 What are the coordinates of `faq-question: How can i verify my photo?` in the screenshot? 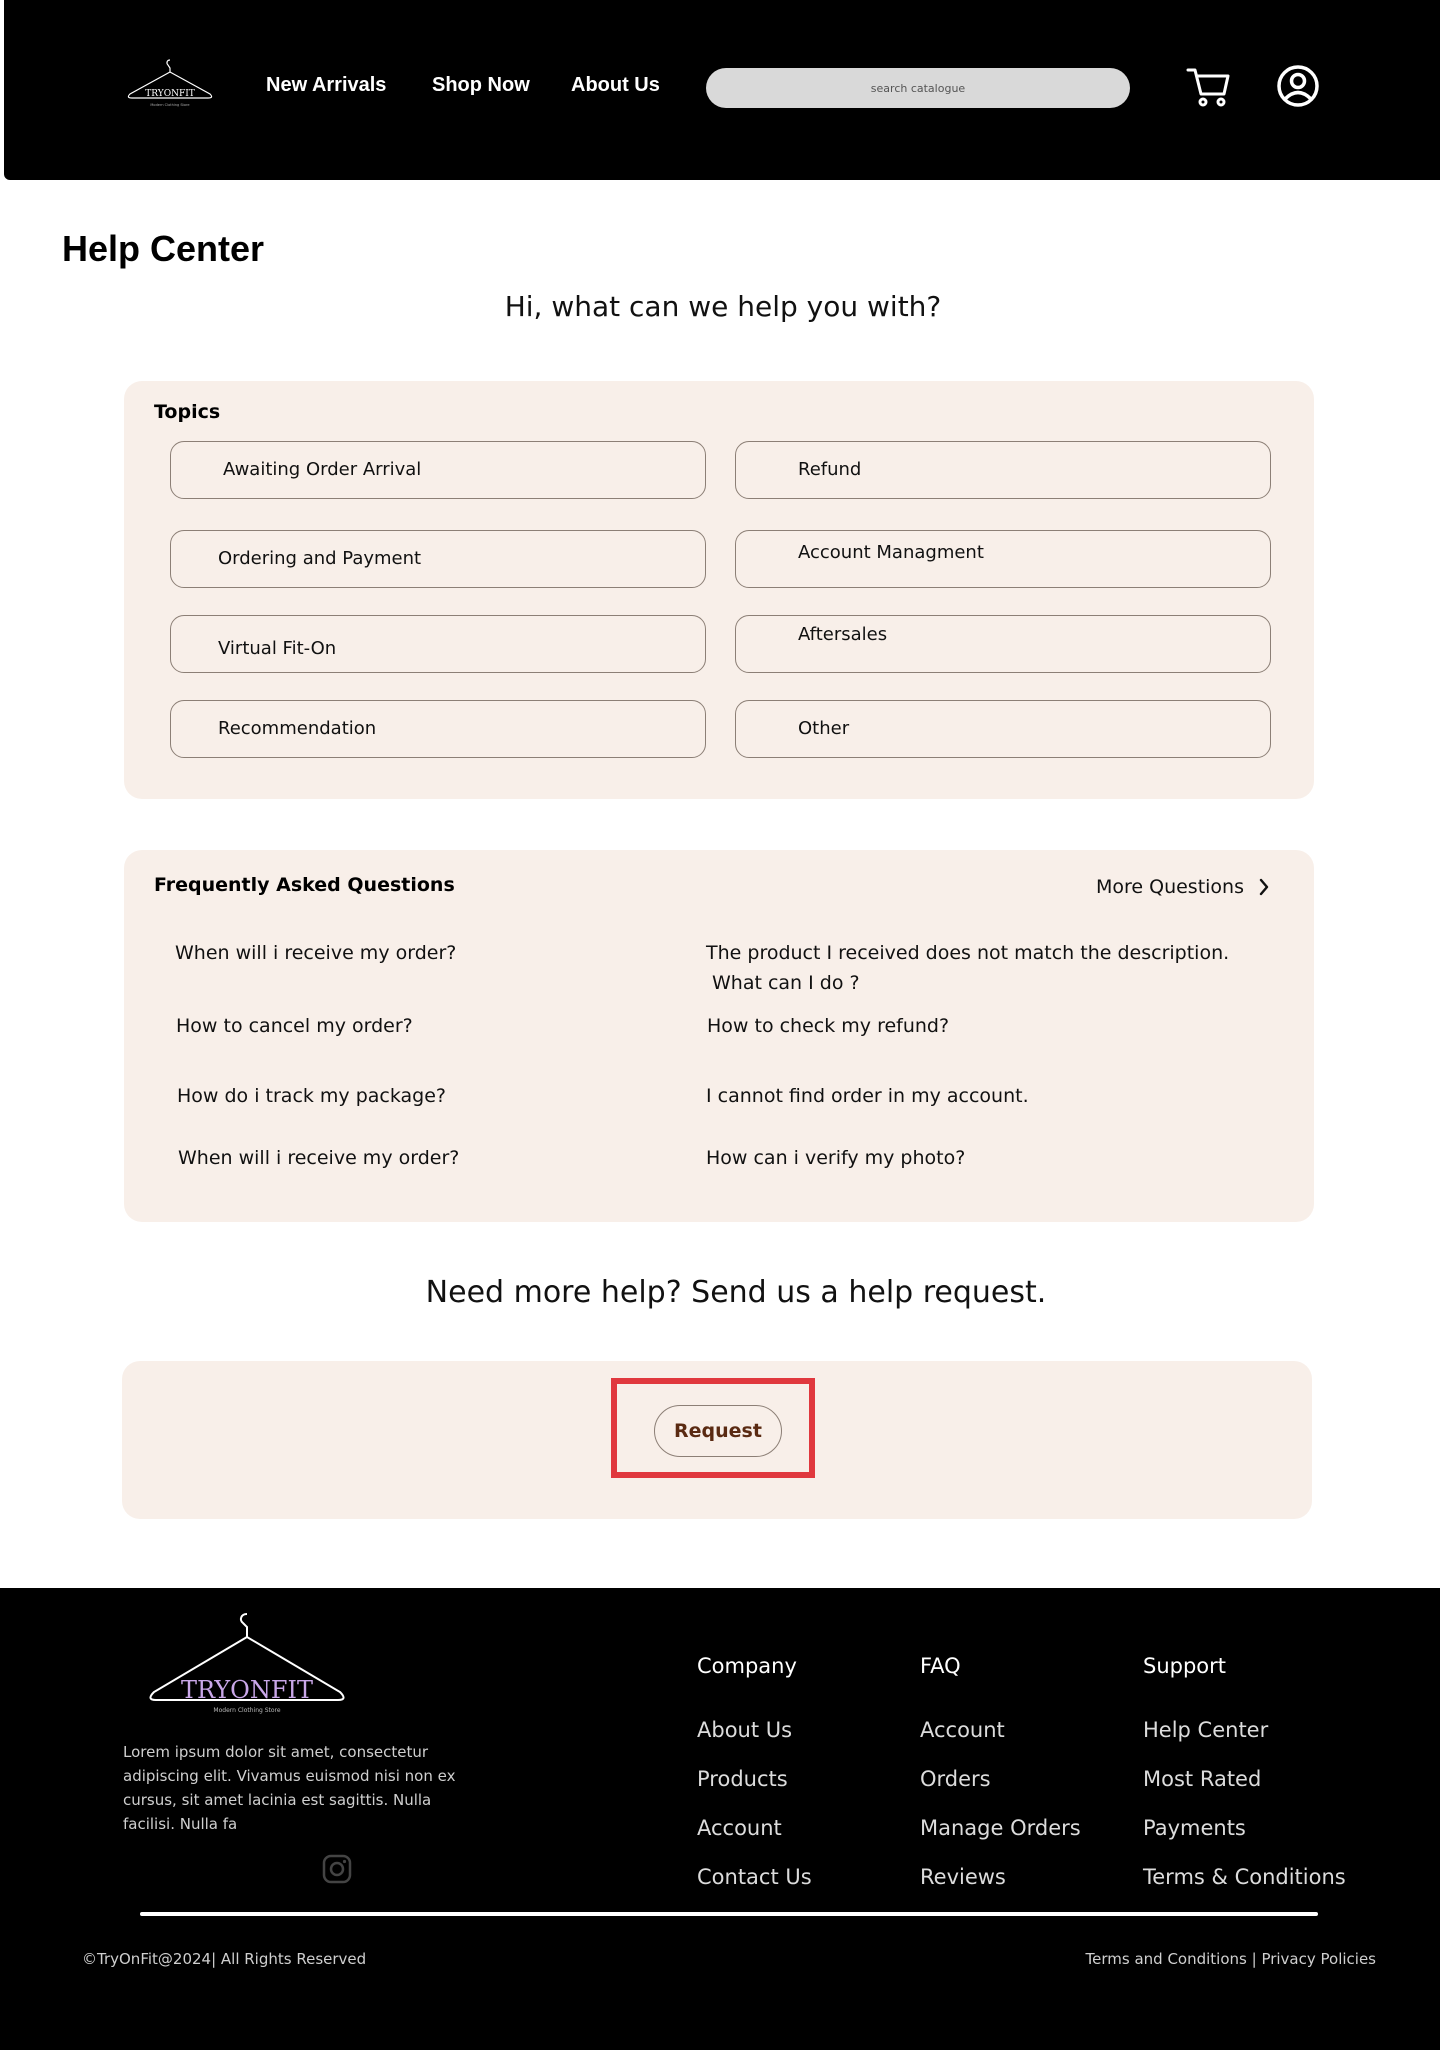 It's located at (835, 1158).